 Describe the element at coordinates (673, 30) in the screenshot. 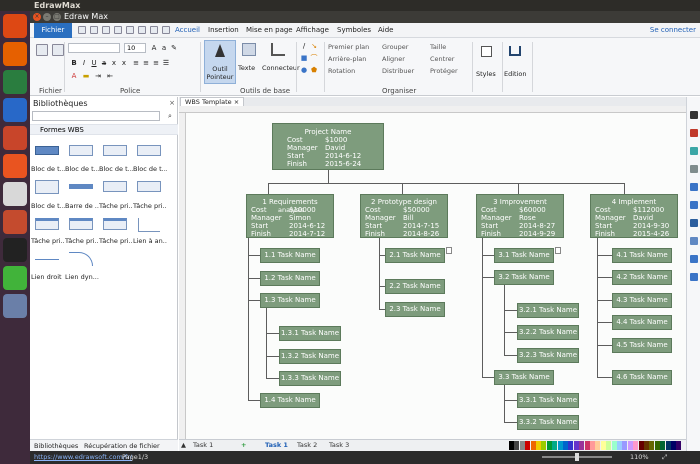

I see `sign-in-link: Se connecter` at that location.